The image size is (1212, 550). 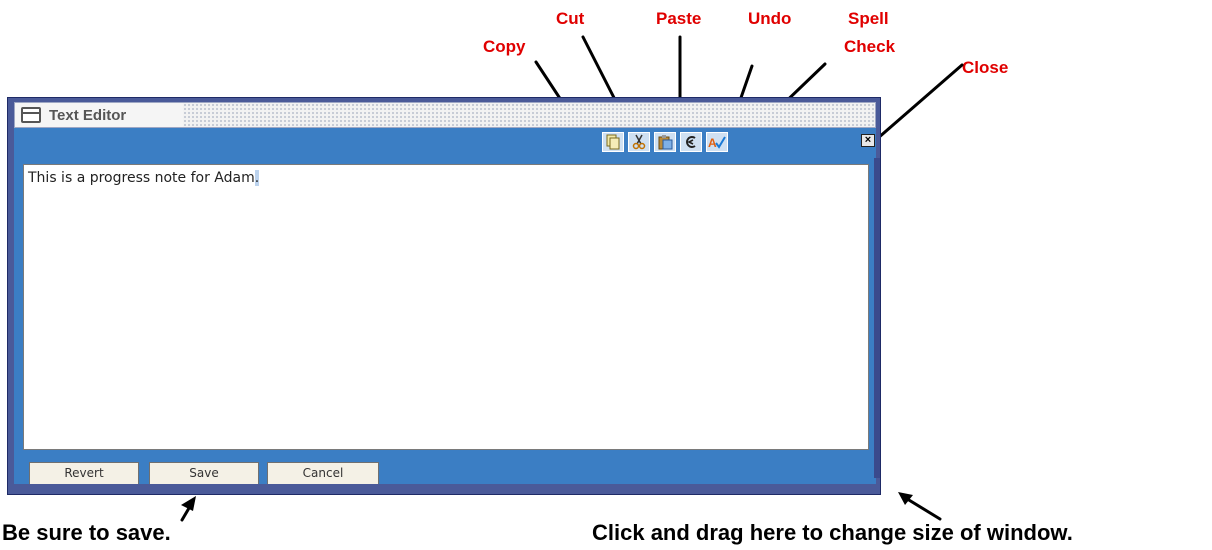 I want to click on cut-icon, so click(x=639, y=142).